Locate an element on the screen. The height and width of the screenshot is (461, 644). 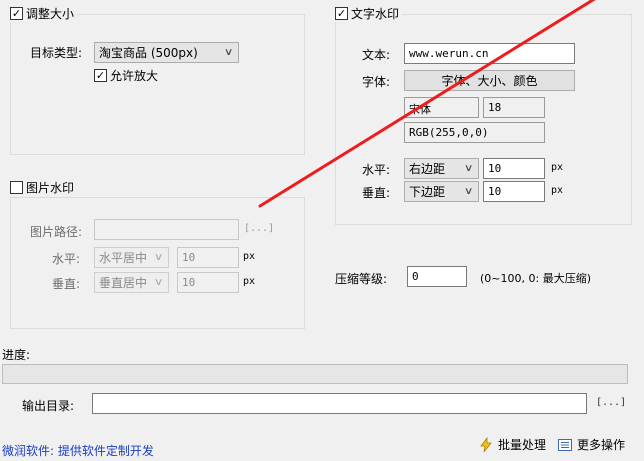
text-vertical-label: 垂直: is located at coordinates (376, 193).